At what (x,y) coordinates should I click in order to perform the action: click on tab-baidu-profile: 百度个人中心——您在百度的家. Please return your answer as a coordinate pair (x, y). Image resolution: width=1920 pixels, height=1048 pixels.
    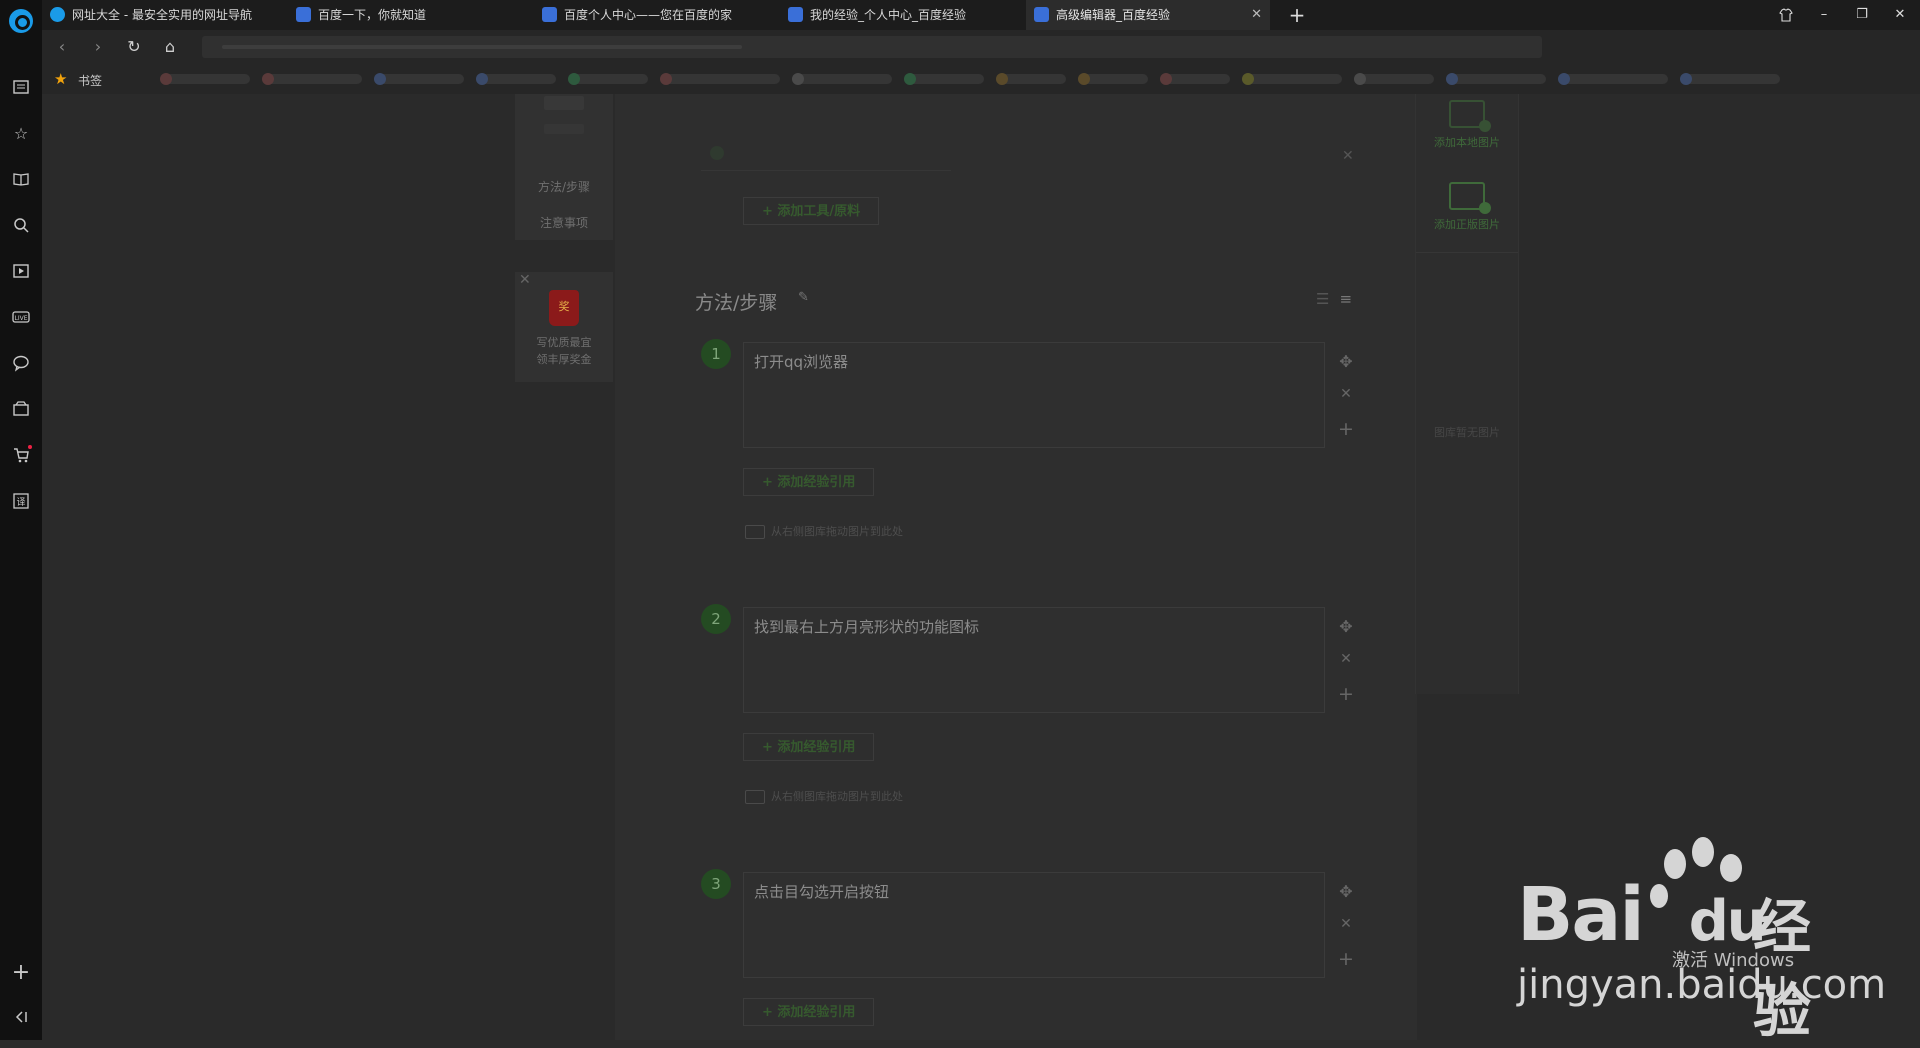
    Looking at the image, I should click on (656, 15).